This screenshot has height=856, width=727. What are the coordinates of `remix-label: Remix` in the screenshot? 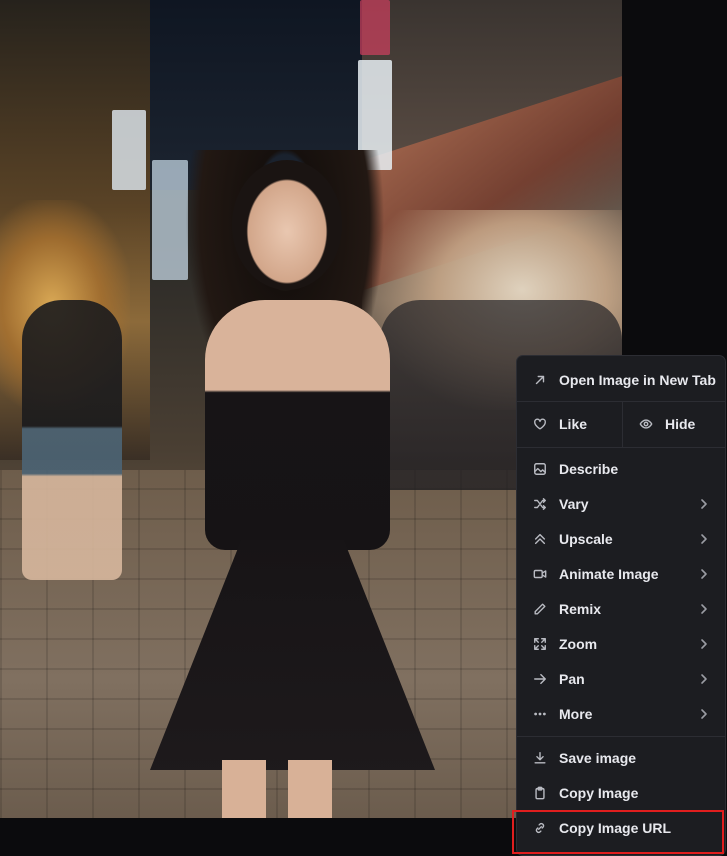 It's located at (580, 608).